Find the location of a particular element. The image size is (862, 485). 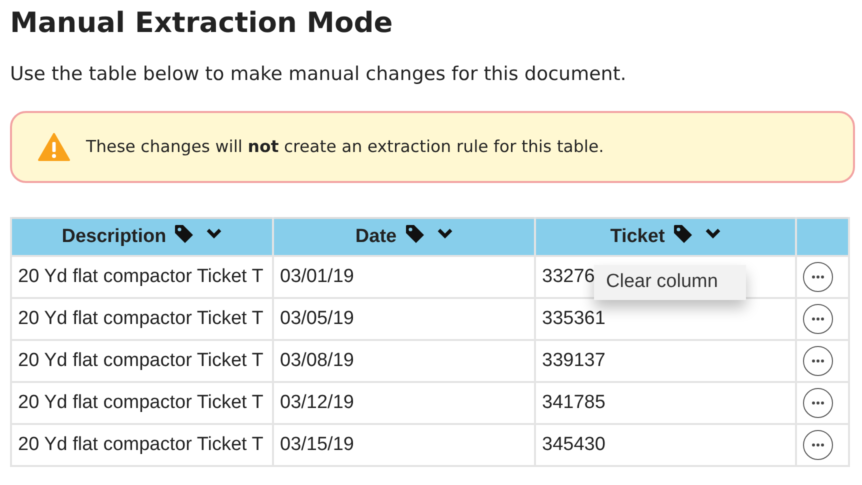

column-header: Ticket is located at coordinates (637, 236).